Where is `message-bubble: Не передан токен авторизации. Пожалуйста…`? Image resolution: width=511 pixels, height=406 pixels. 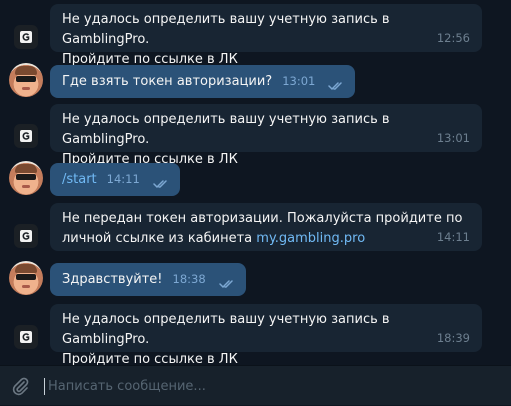
message-bubble: Не передан токен авторизации. Пожалуйста… is located at coordinates (266, 227).